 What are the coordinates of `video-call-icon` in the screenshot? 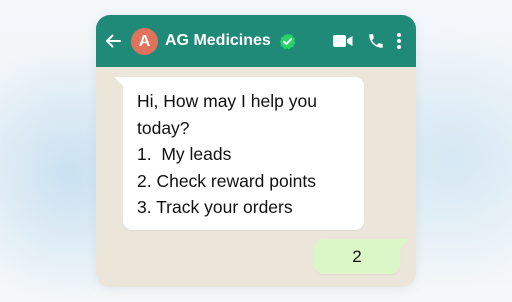 It's located at (343, 41).